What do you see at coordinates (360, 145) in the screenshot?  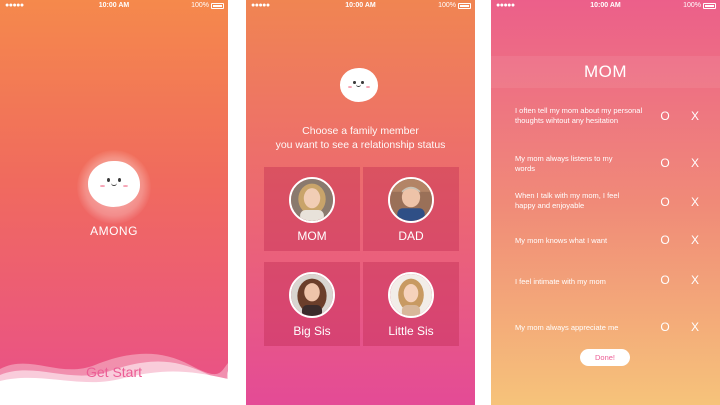 I see `prompt-line-2: you want to see a relationship status` at bounding box center [360, 145].